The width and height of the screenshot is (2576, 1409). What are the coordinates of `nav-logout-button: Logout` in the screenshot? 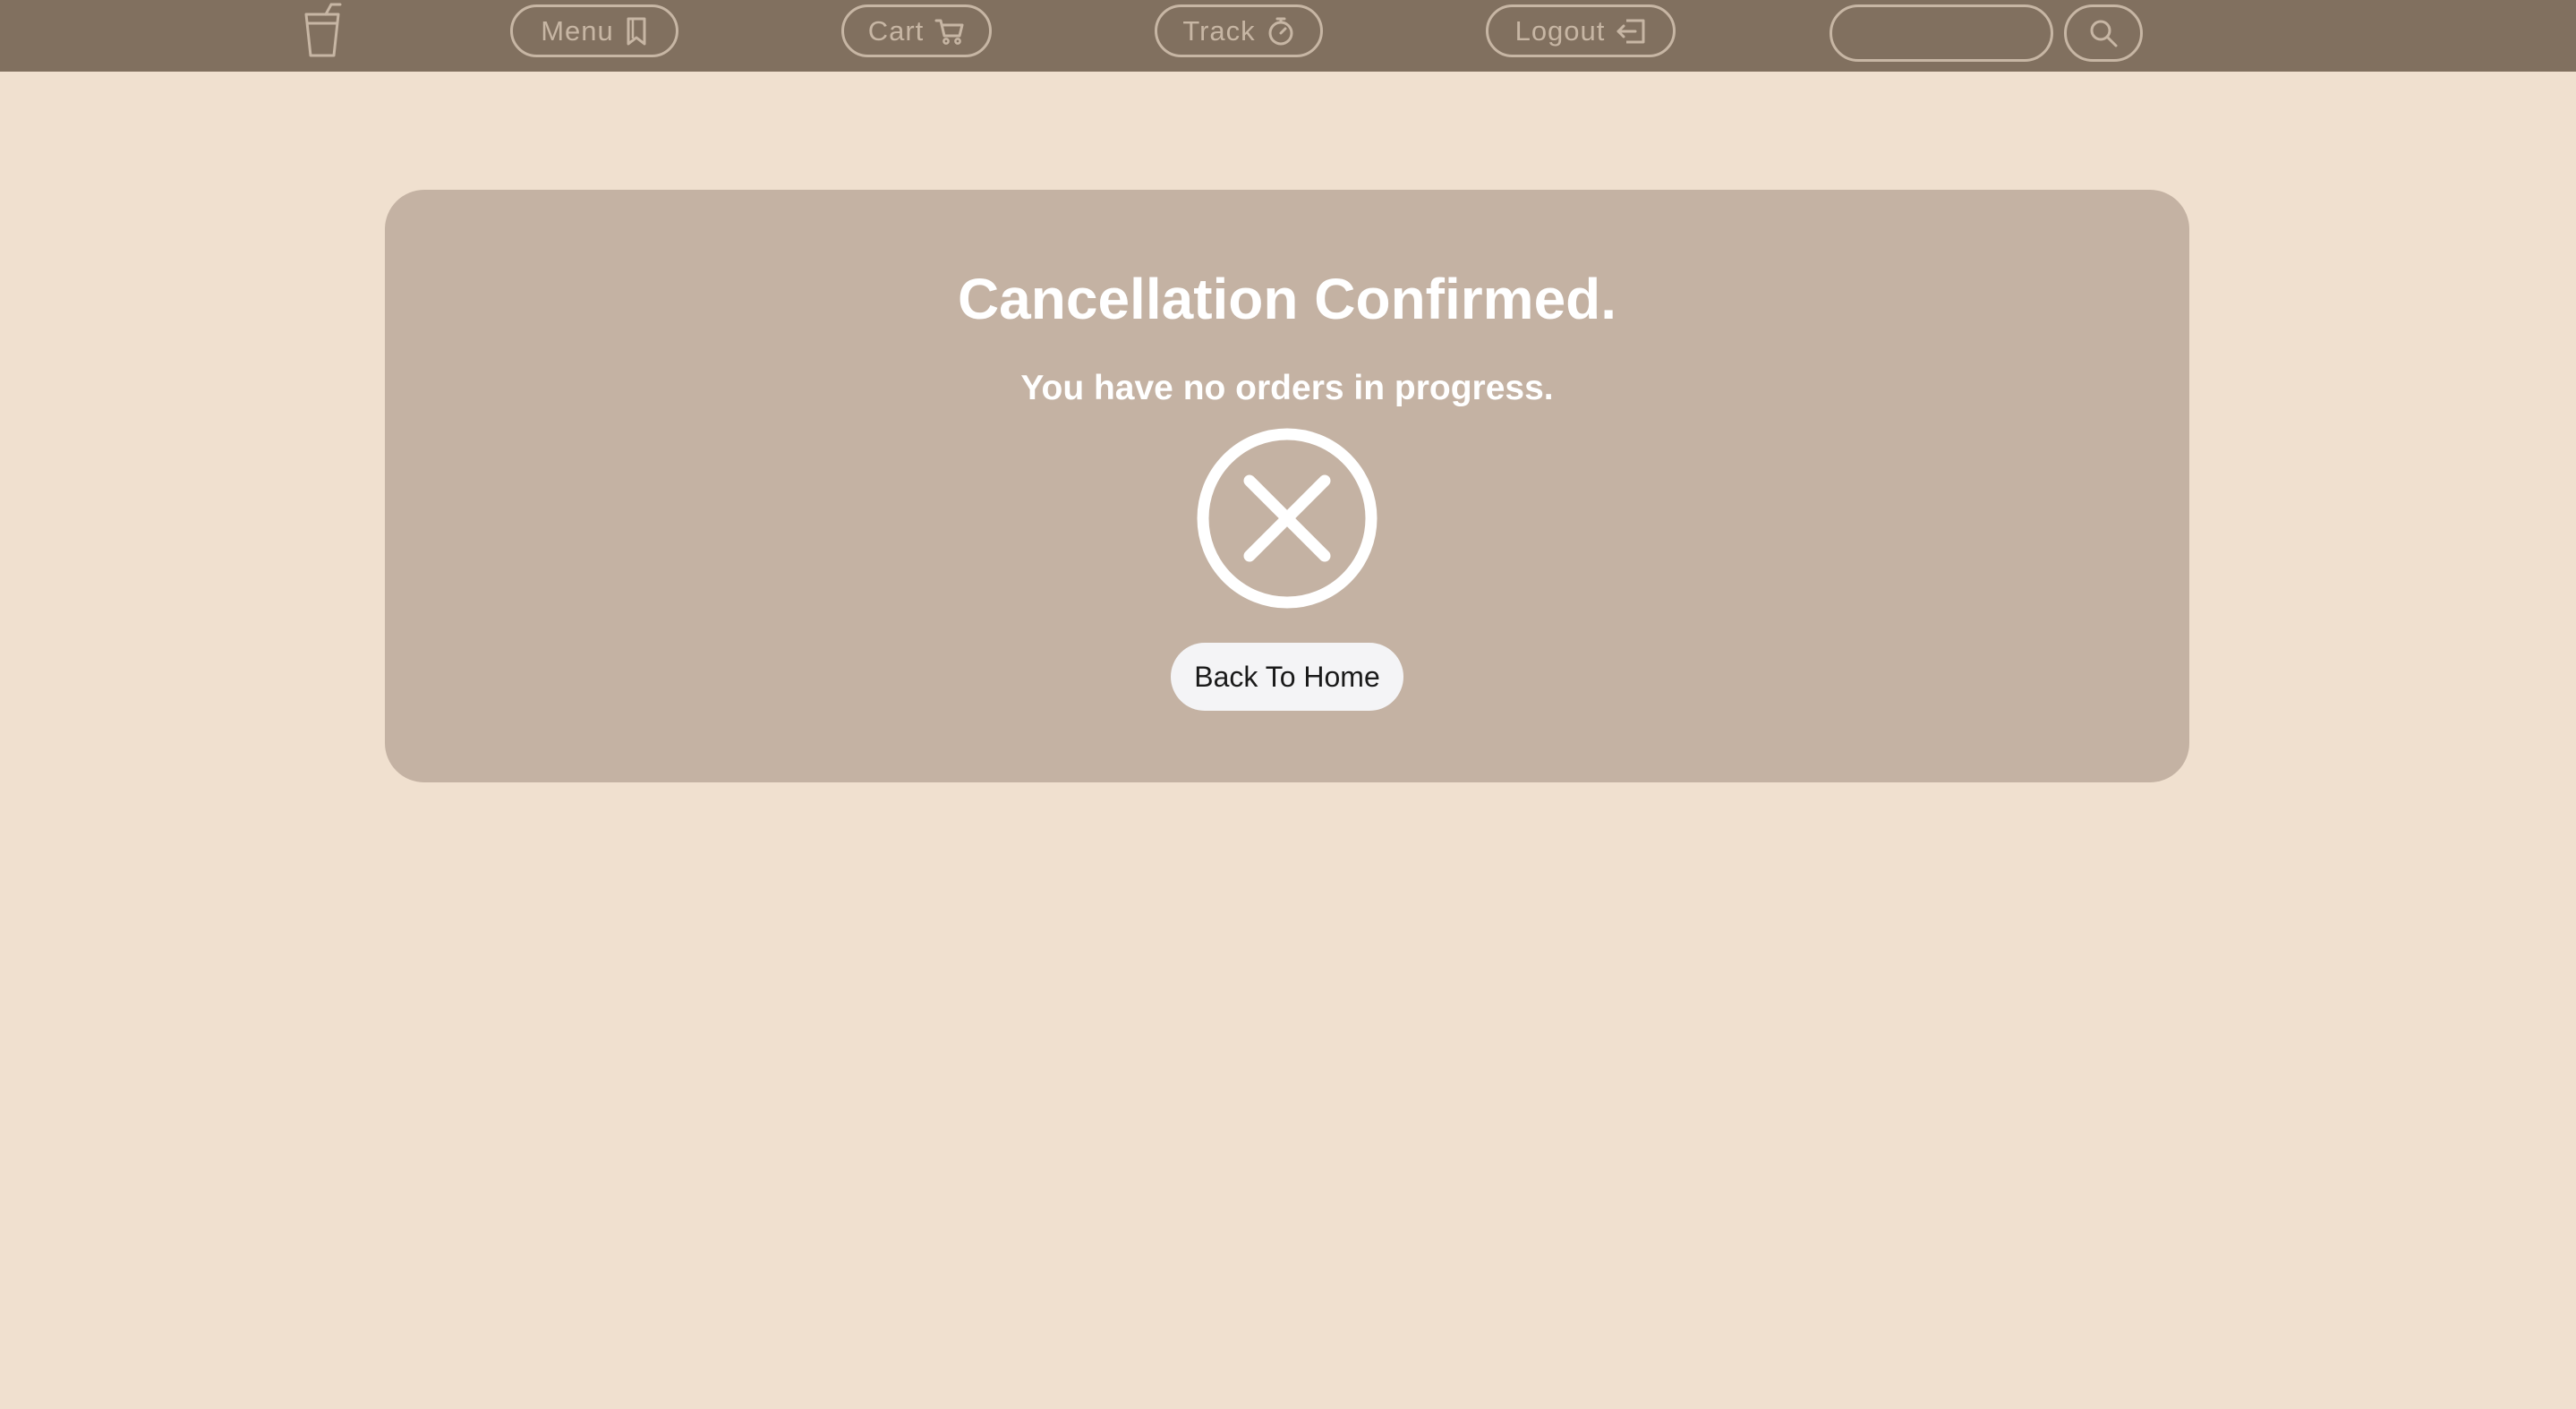 It's located at (1581, 31).